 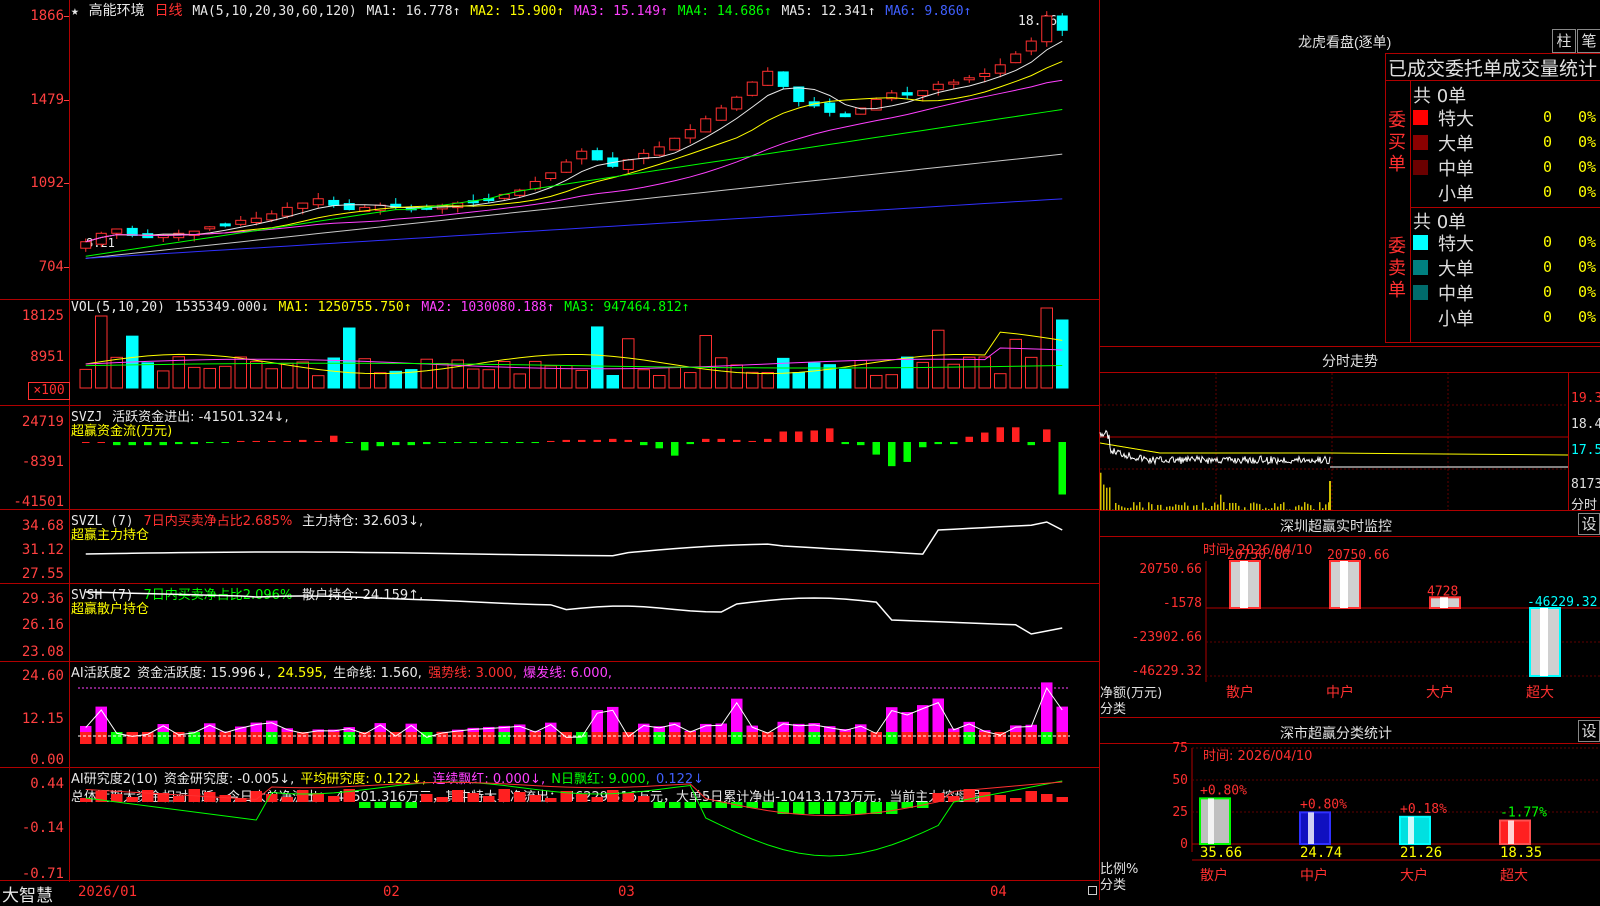 I want to click on sz-classify-cat: 分类, so click(x=1113, y=883).